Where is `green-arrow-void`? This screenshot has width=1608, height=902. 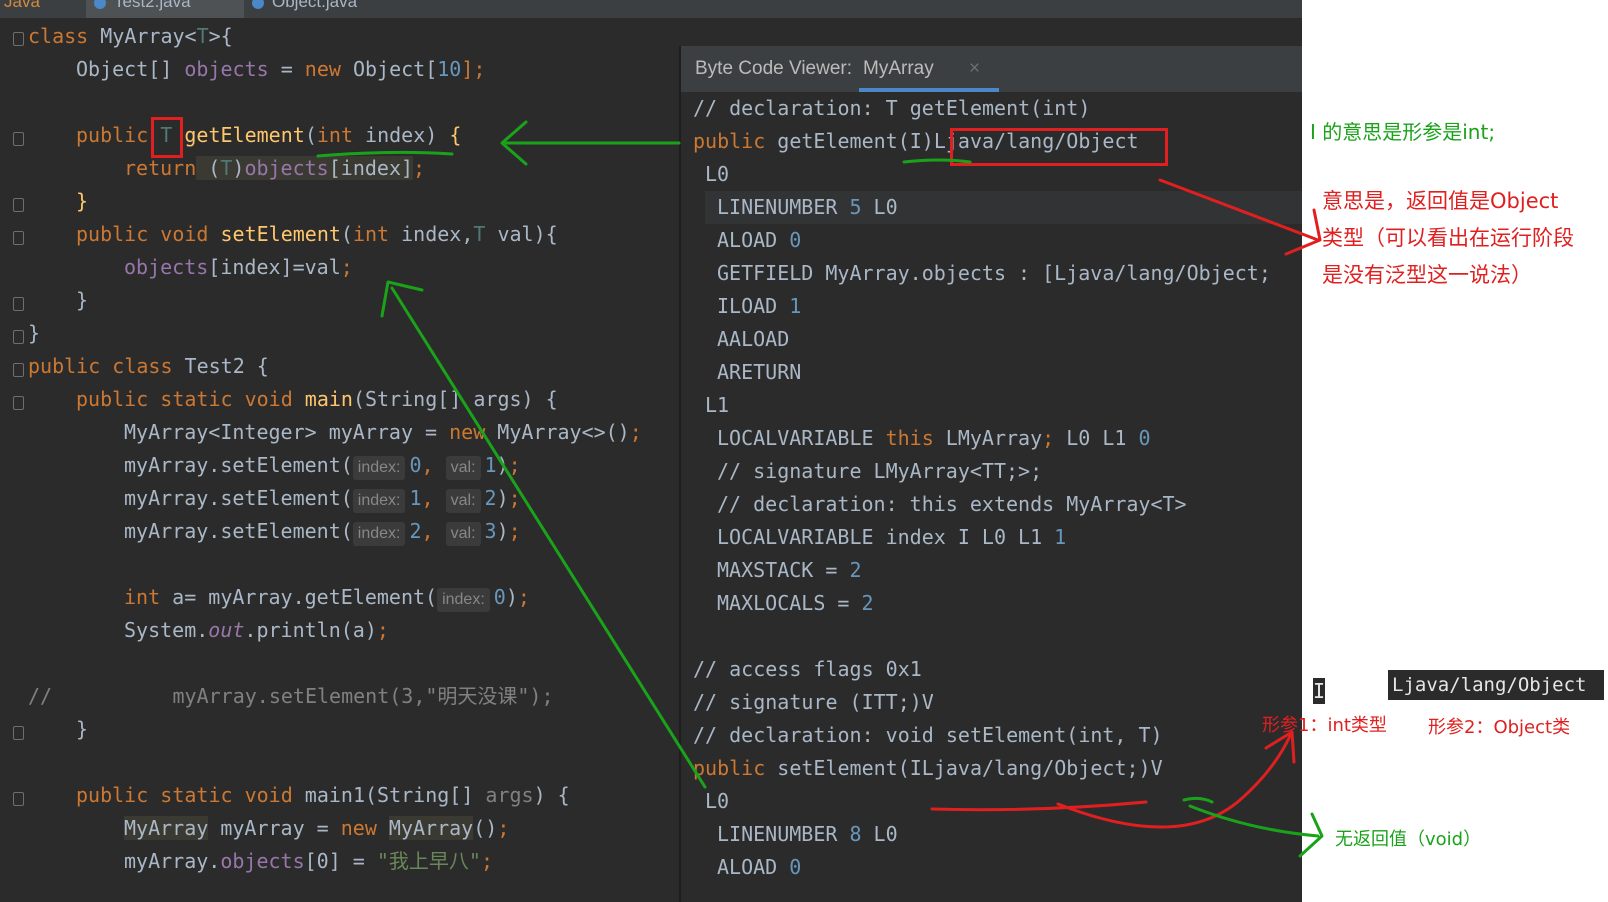 green-arrow-void is located at coordinates (1254, 821).